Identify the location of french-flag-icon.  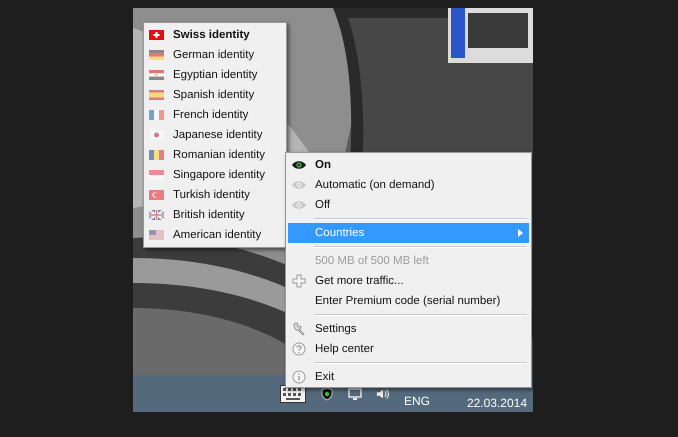
(156, 115).